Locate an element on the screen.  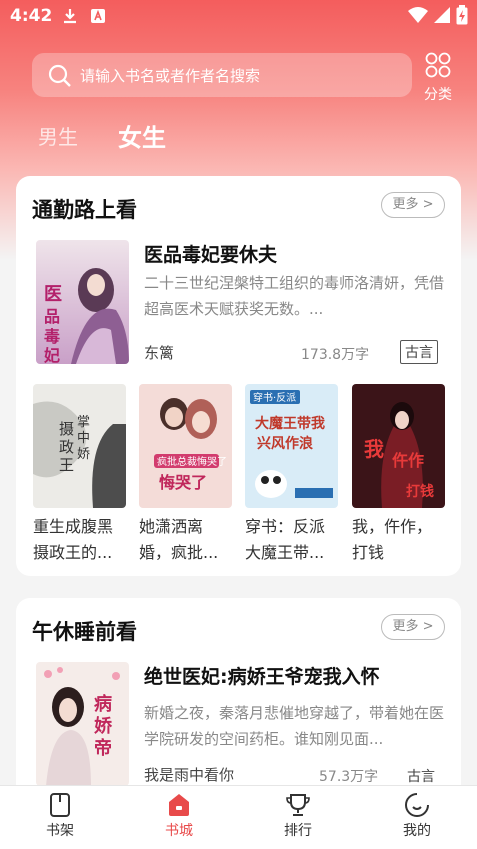
book-author: 东篱 is located at coordinates (159, 353).